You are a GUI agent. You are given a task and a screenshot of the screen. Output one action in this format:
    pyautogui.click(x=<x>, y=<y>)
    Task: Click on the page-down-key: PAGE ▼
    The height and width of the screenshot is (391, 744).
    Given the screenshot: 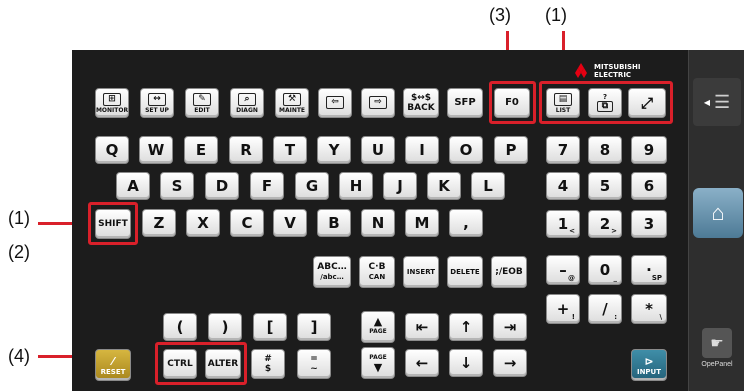 What is the action you would take?
    pyautogui.click(x=378, y=363)
    